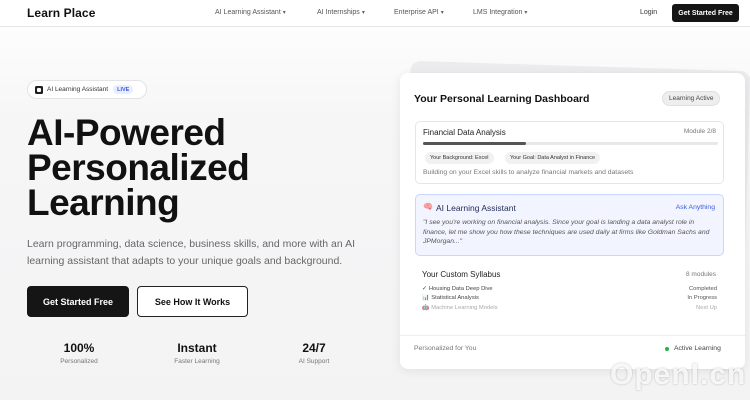 Image resolution: width=750 pixels, height=400 pixels. I want to click on syllabus-item: ✓ Housing Data Deep Dive Completed, so click(569, 289).